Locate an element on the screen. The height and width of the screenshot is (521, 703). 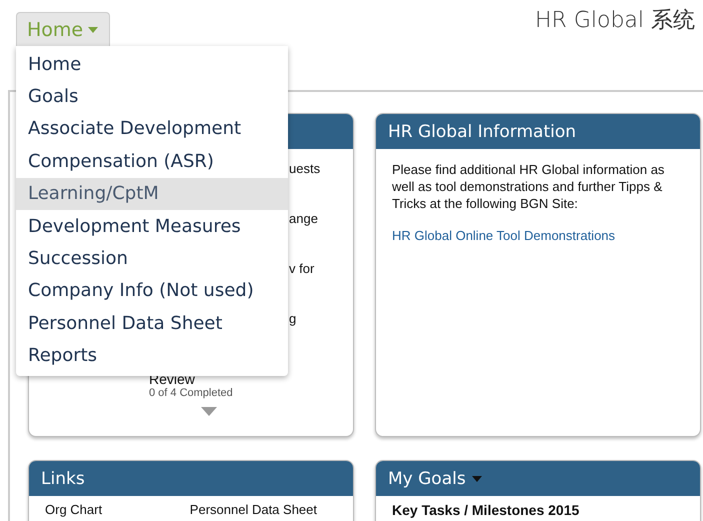
task-text: g is located at coordinates (293, 319).